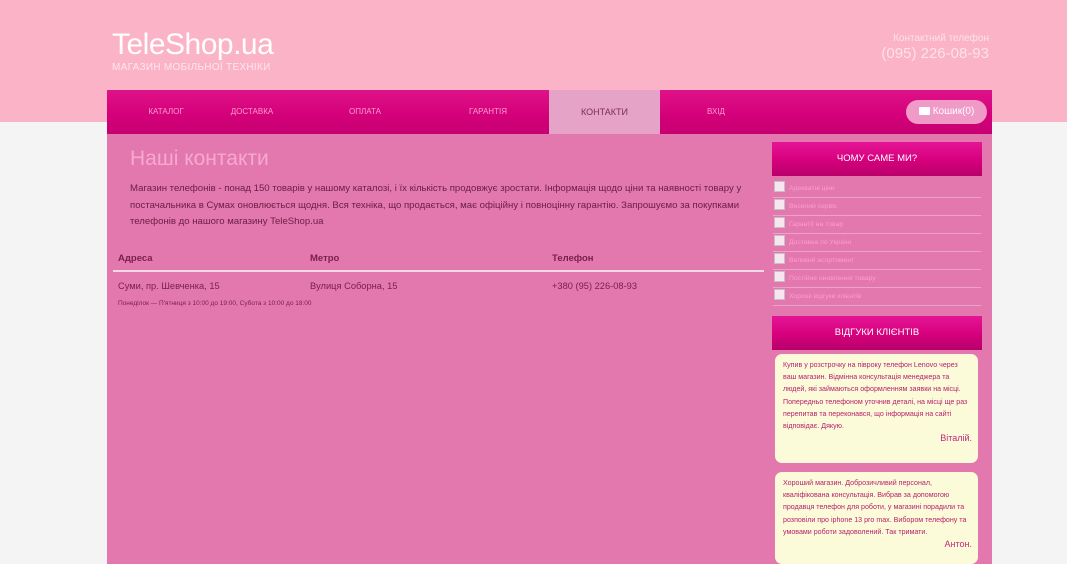 The height and width of the screenshot is (564, 1067). What do you see at coordinates (365, 112) in the screenshot?
I see `nav-item-payment: ОПЛАТА` at bounding box center [365, 112].